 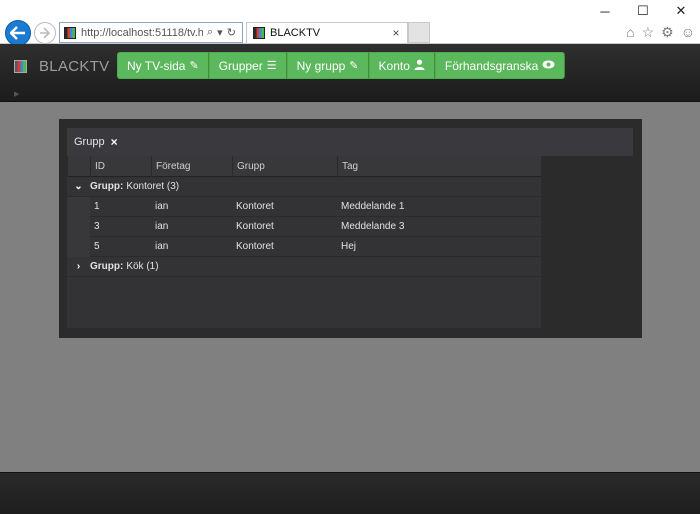 I want to click on group-by-bar: Grupp ×, so click(x=350, y=142).